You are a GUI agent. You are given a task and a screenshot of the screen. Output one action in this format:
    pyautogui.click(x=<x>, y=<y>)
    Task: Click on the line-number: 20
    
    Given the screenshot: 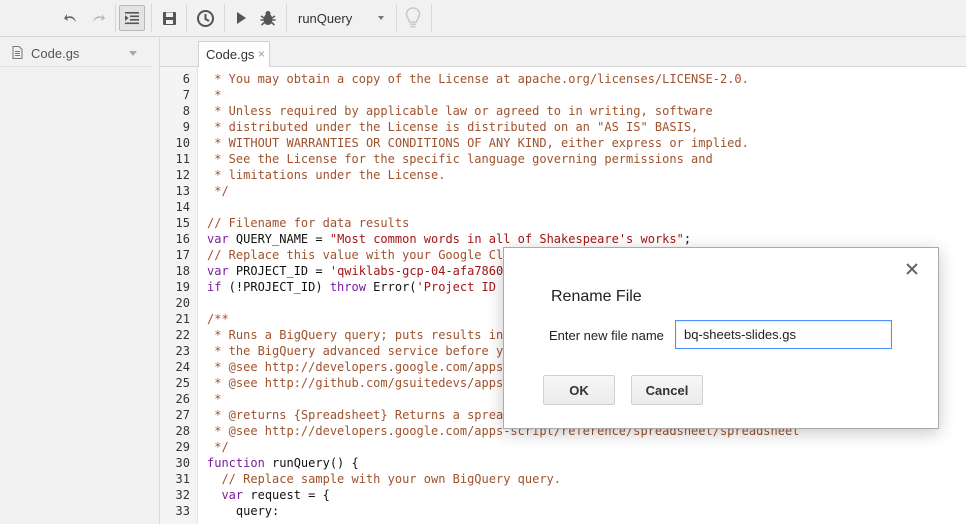 What is the action you would take?
    pyautogui.click(x=182, y=303)
    